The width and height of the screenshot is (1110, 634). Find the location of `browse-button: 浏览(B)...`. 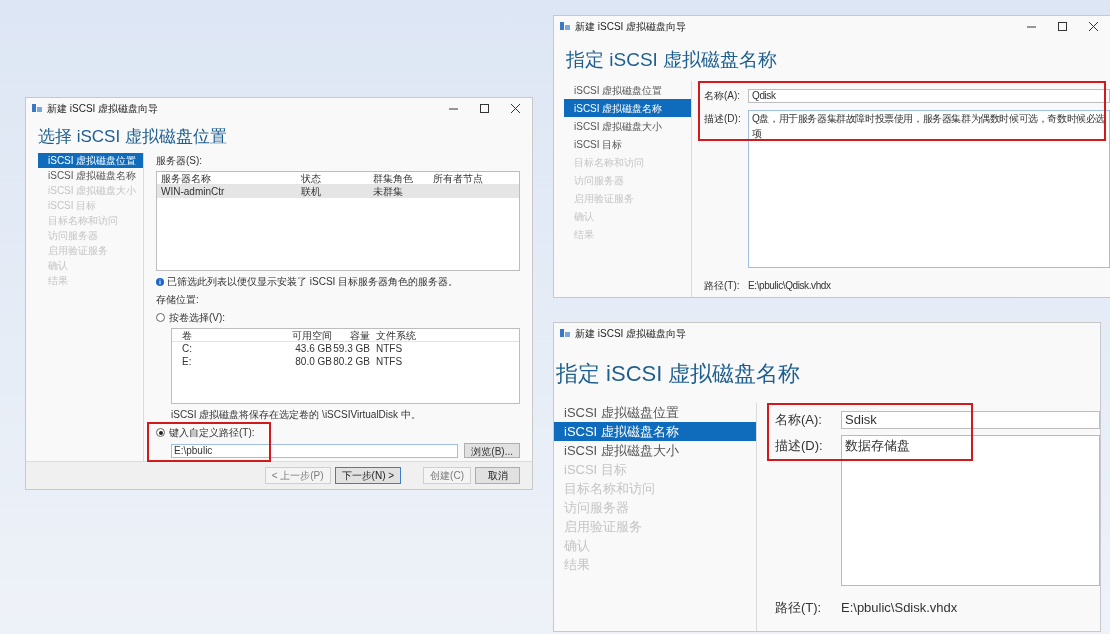

browse-button: 浏览(B)... is located at coordinates (492, 450).